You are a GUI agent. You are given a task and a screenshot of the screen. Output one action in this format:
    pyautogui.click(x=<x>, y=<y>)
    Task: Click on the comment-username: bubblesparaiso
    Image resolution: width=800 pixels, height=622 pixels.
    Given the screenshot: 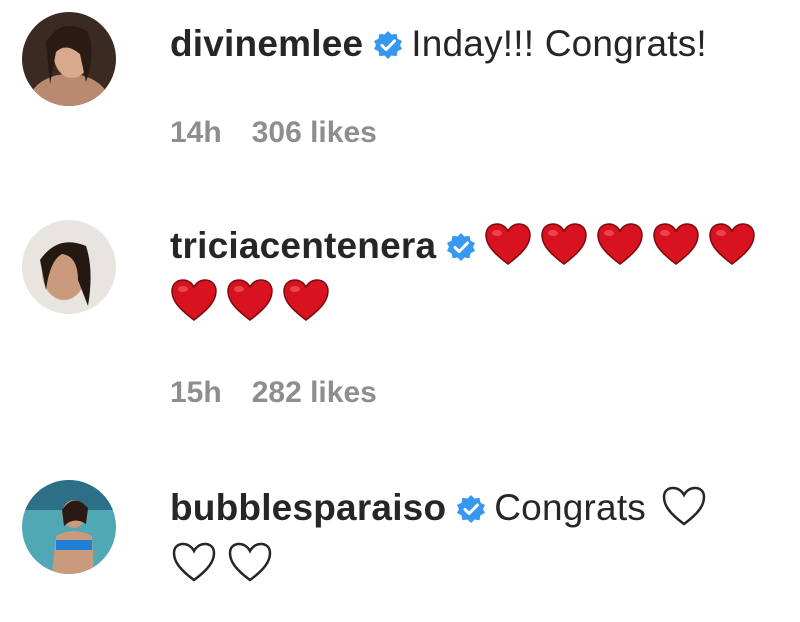 What is the action you would take?
    pyautogui.click(x=308, y=507)
    